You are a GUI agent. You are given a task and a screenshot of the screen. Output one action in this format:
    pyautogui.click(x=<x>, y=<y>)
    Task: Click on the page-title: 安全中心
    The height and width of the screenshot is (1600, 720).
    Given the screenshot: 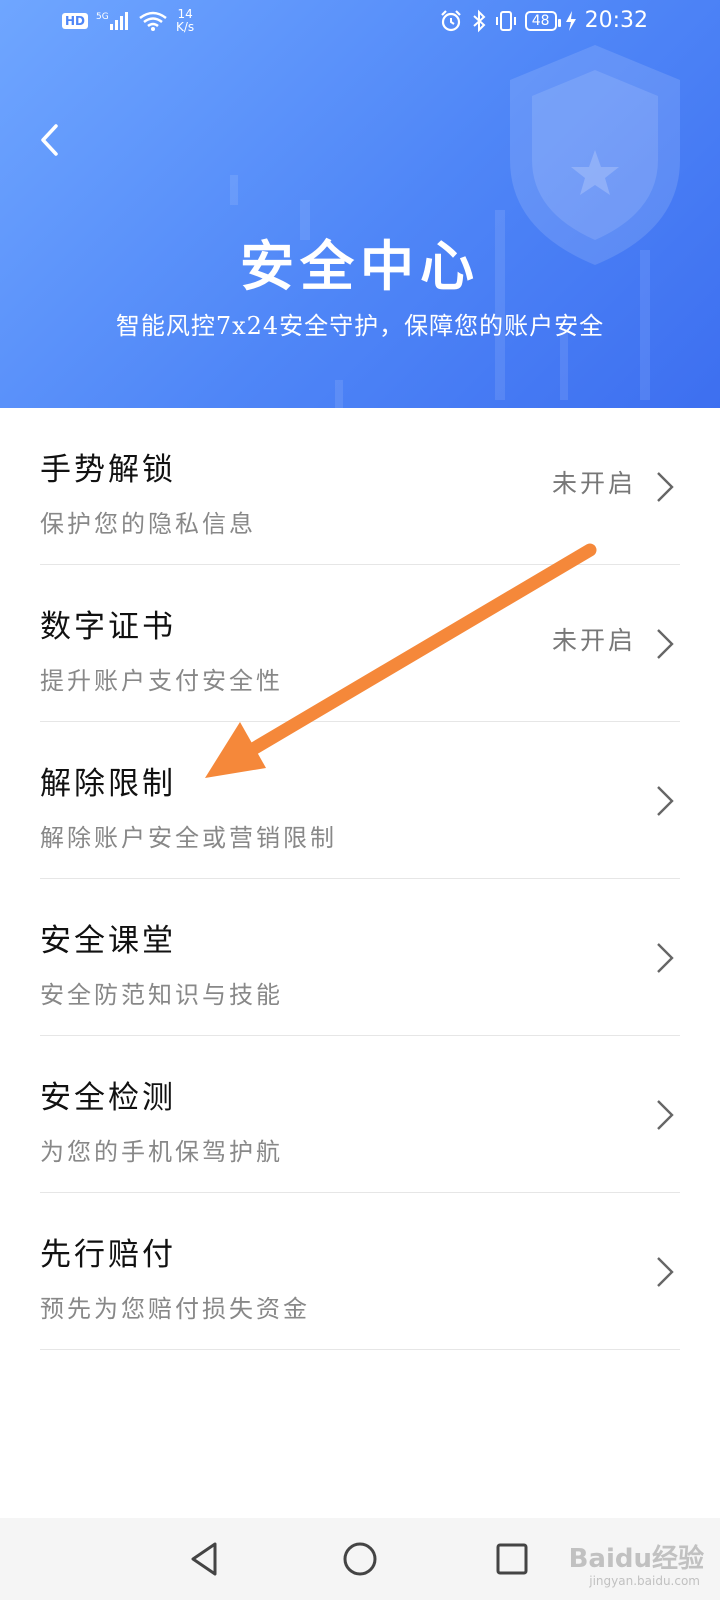 What is the action you would take?
    pyautogui.click(x=360, y=266)
    